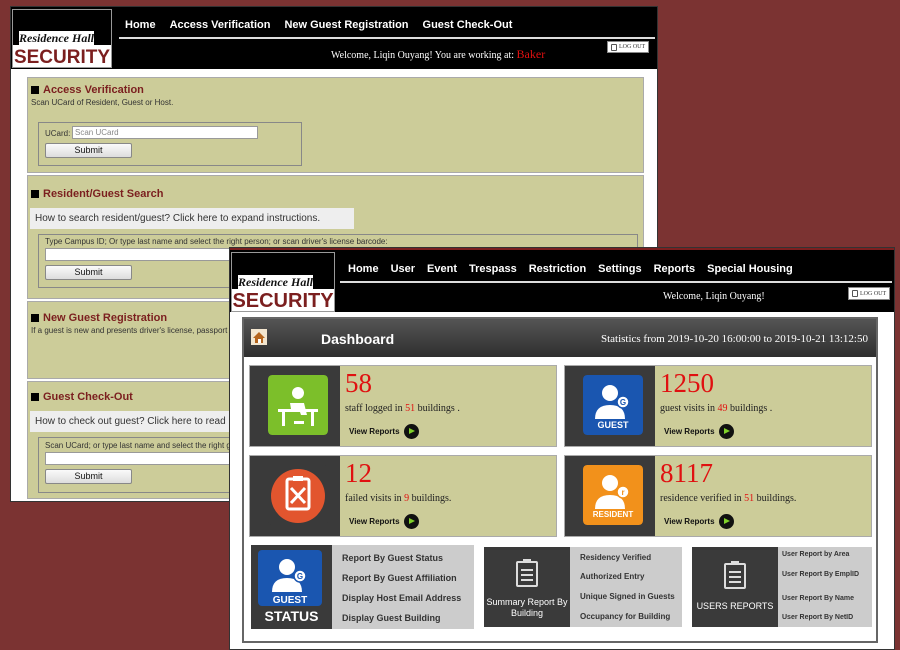 Image resolution: width=900 pixels, height=650 pixels. Describe the element at coordinates (613, 514) in the screenshot. I see `resident-icon-label: RESIDENT` at that location.